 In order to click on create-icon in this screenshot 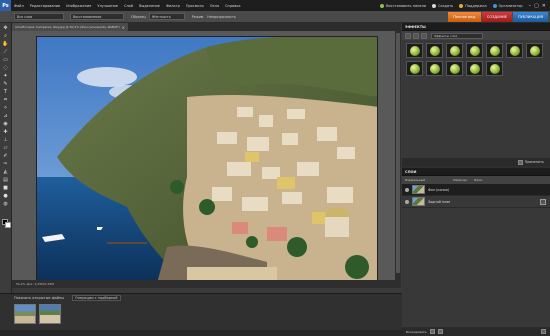, I will do `click(434, 5)`.